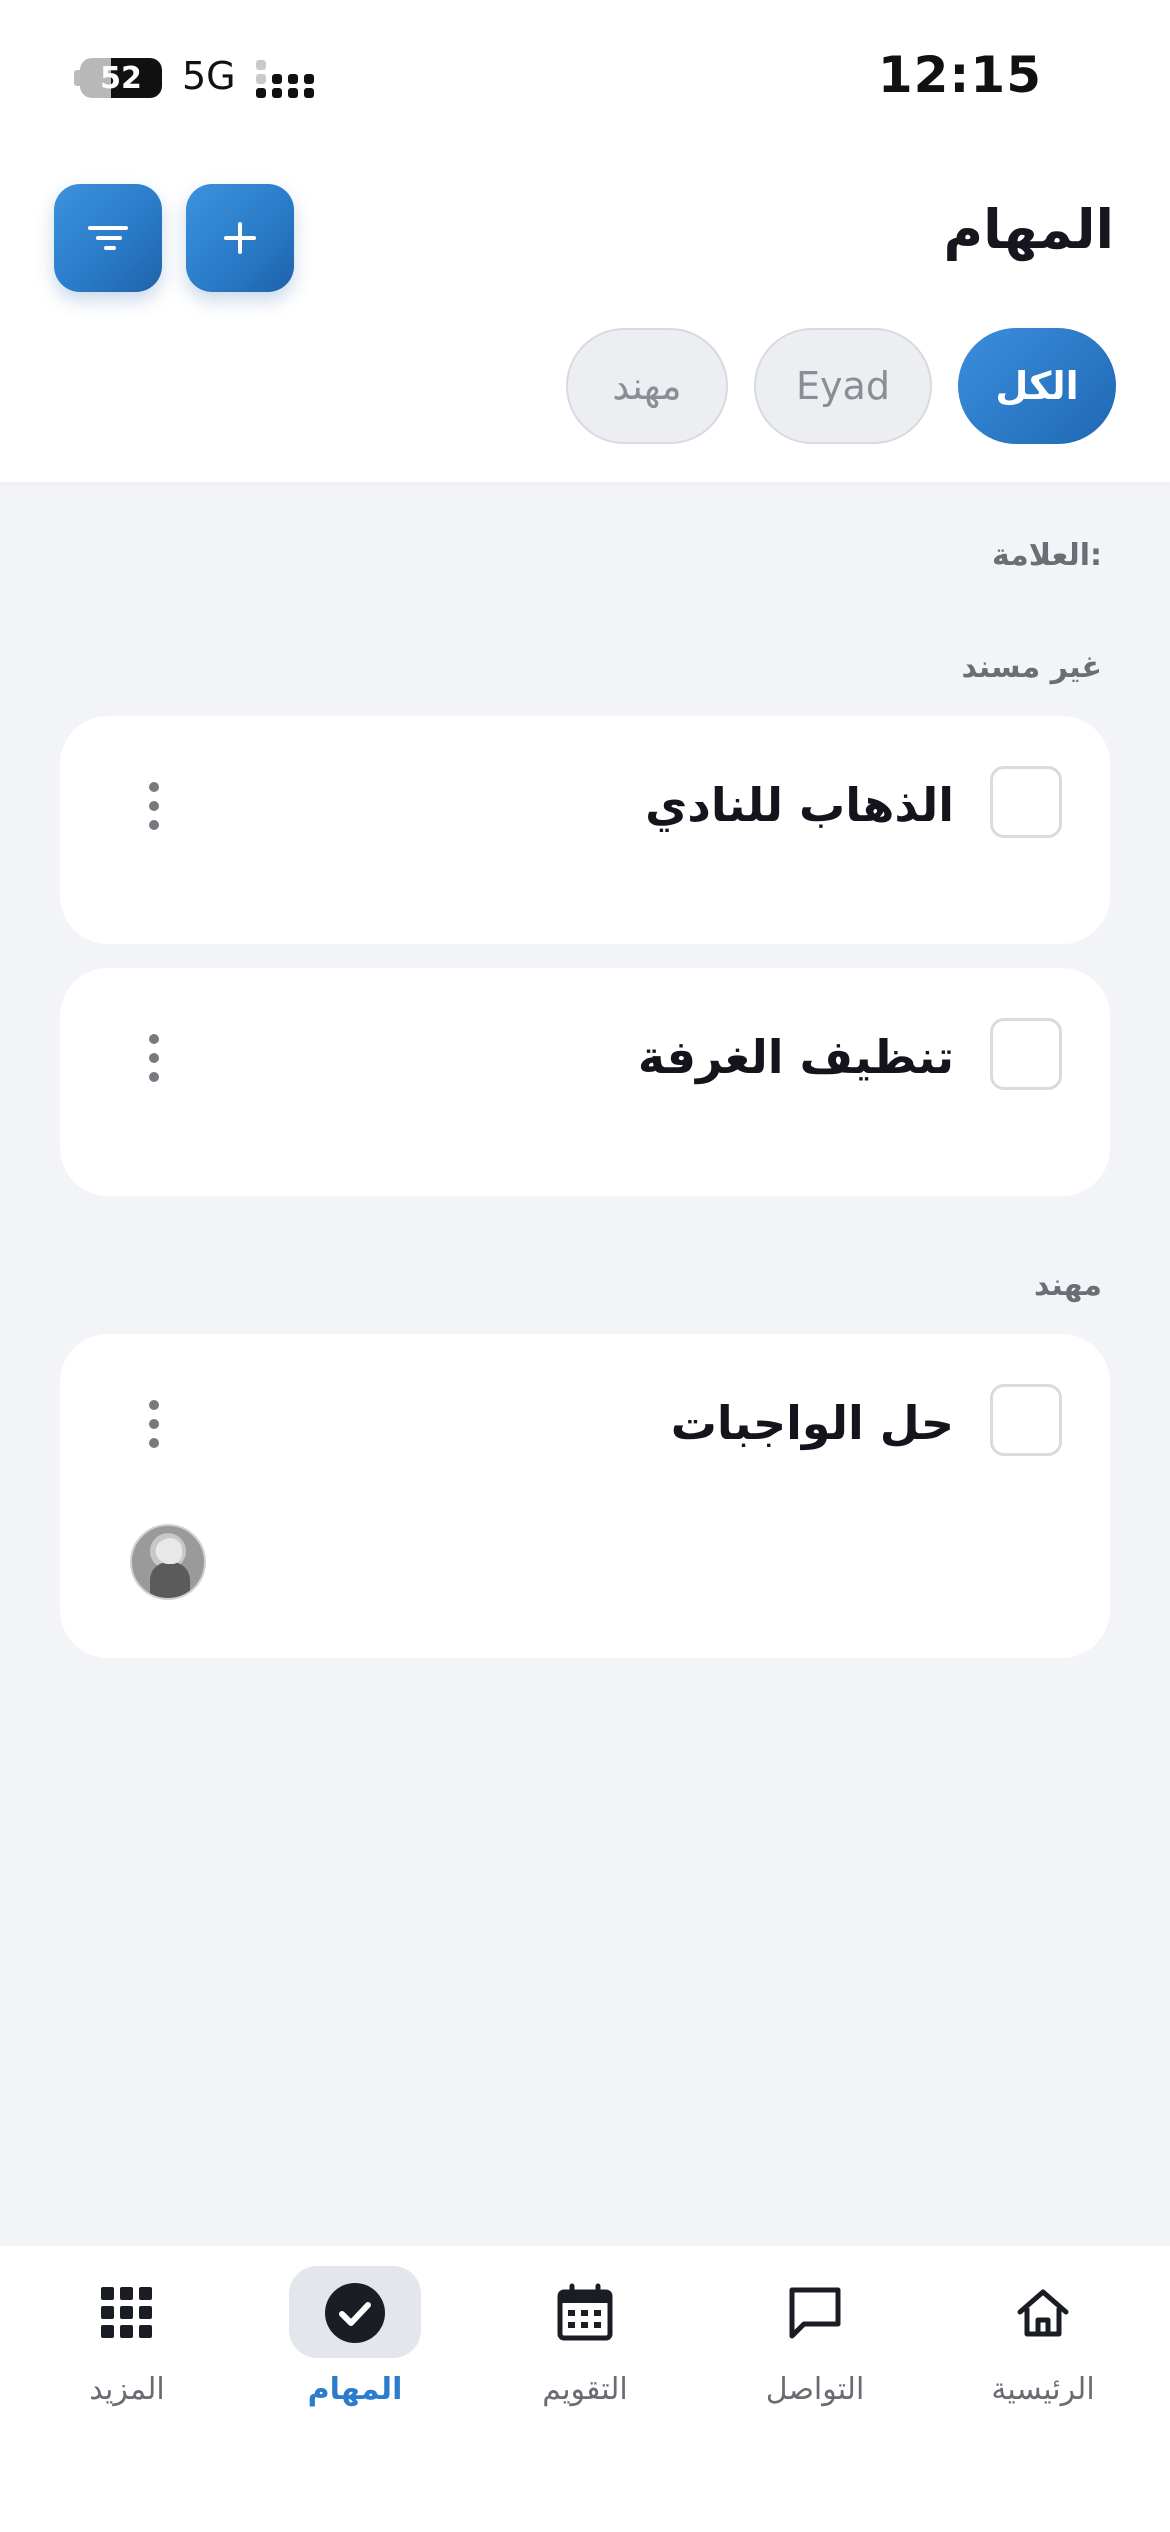 This screenshot has height=2532, width=1170. Describe the element at coordinates (815, 2313) in the screenshot. I see `chat-icon` at that location.